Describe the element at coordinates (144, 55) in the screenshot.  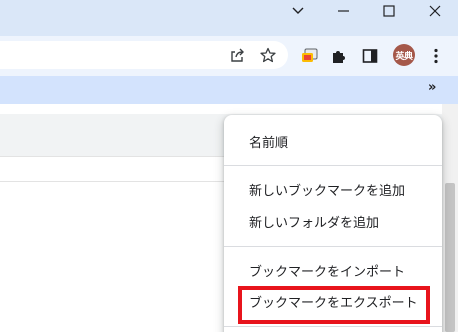
I see `address-bar` at that location.